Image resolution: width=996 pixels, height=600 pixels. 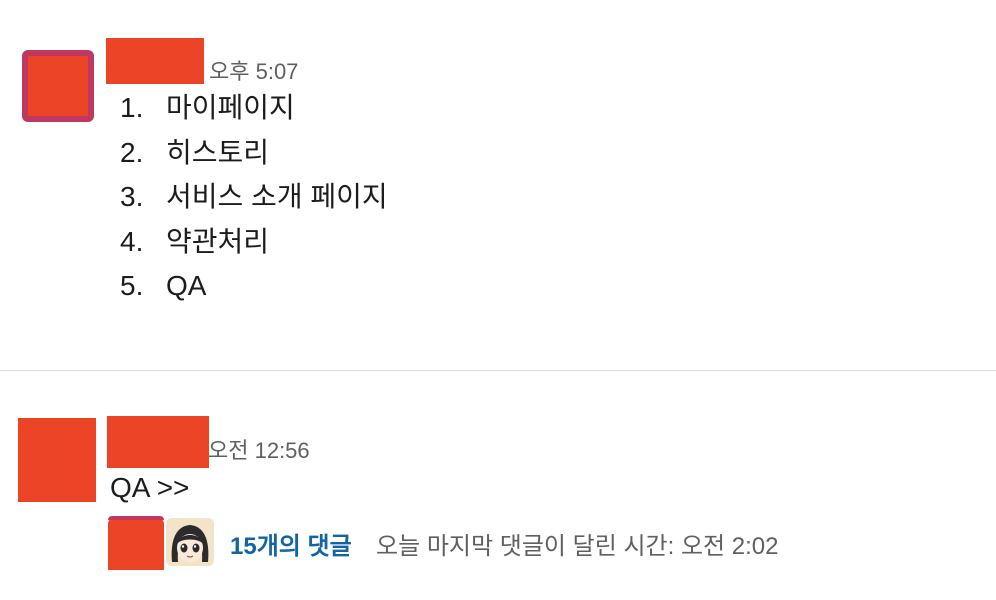 What do you see at coordinates (132, 241) in the screenshot?
I see `list-item-number: 4.` at bounding box center [132, 241].